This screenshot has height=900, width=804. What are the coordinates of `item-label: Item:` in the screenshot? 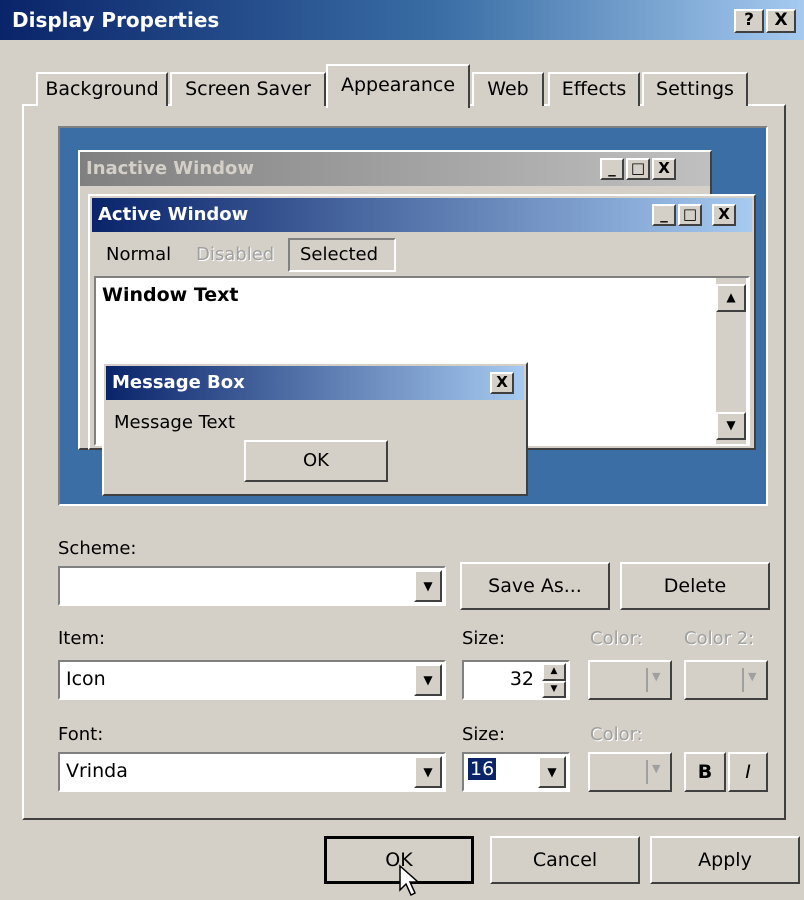 It's located at (82, 638).